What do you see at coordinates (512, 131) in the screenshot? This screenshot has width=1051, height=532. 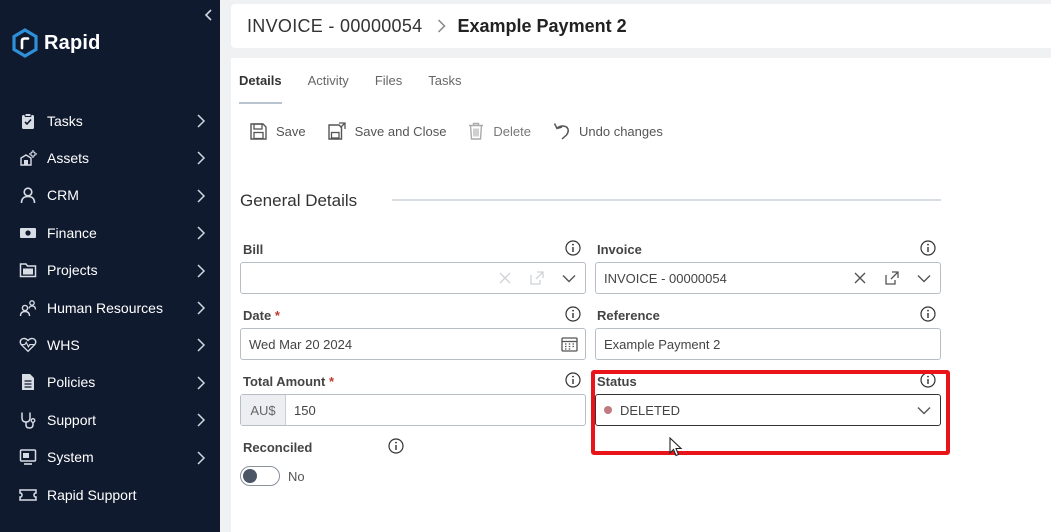 I see `delete-label: Delete` at bounding box center [512, 131].